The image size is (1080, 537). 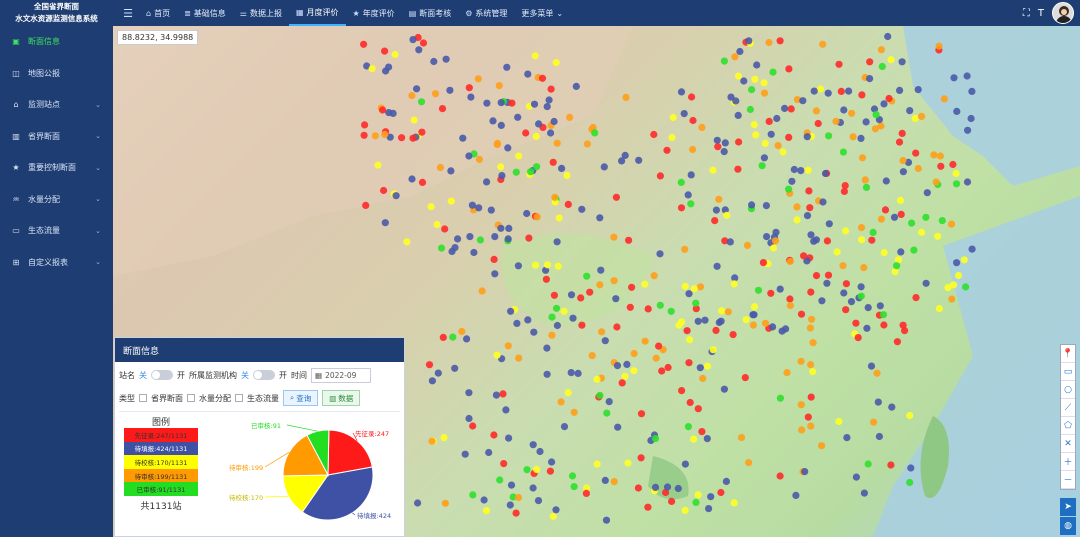 I want to click on nav-item-5: ▤ 断面考核, so click(x=430, y=13).